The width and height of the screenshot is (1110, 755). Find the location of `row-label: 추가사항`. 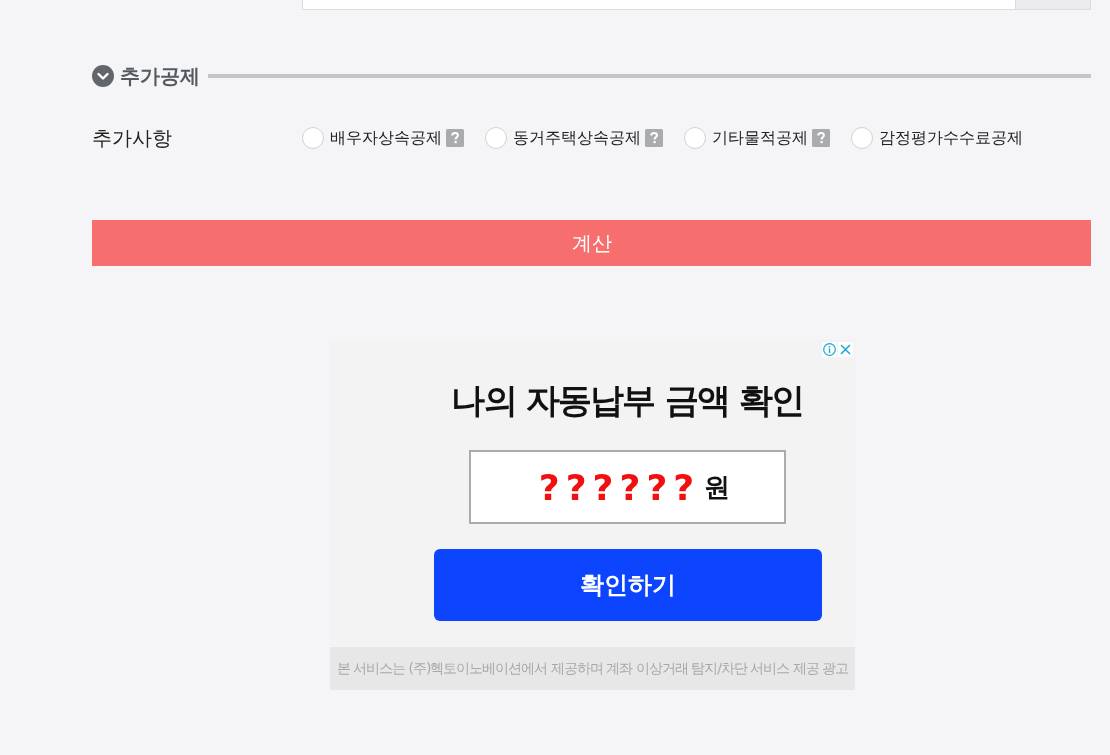

row-label: 추가사항 is located at coordinates (132, 138).